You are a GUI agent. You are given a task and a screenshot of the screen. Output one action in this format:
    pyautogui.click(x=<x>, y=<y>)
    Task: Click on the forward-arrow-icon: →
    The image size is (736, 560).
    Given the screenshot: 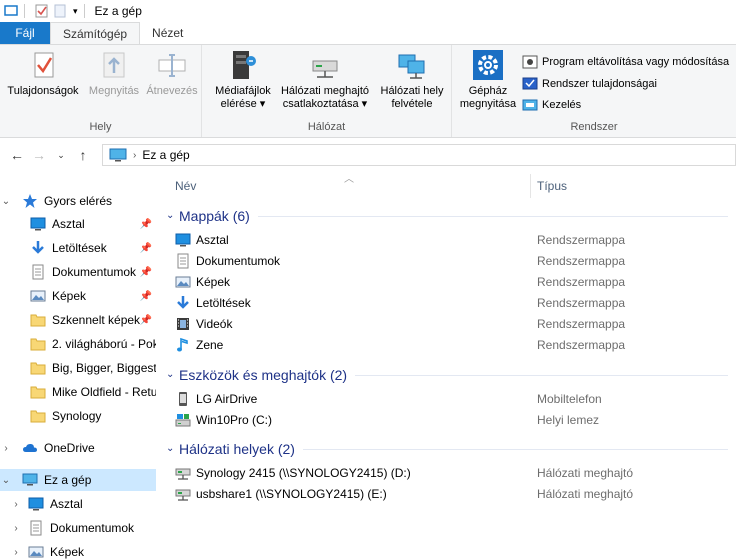 What is the action you would take?
    pyautogui.click(x=39, y=155)
    